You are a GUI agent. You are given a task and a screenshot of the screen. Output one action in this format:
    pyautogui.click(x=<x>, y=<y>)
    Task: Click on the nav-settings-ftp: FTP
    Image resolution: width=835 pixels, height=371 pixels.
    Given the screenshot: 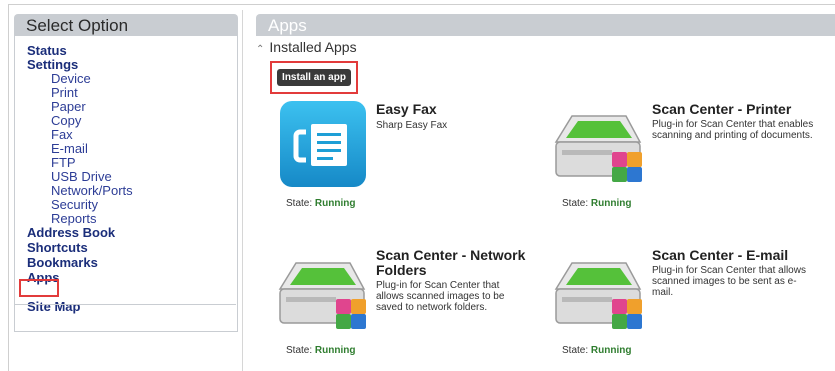 What is the action you would take?
    pyautogui.click(x=63, y=163)
    